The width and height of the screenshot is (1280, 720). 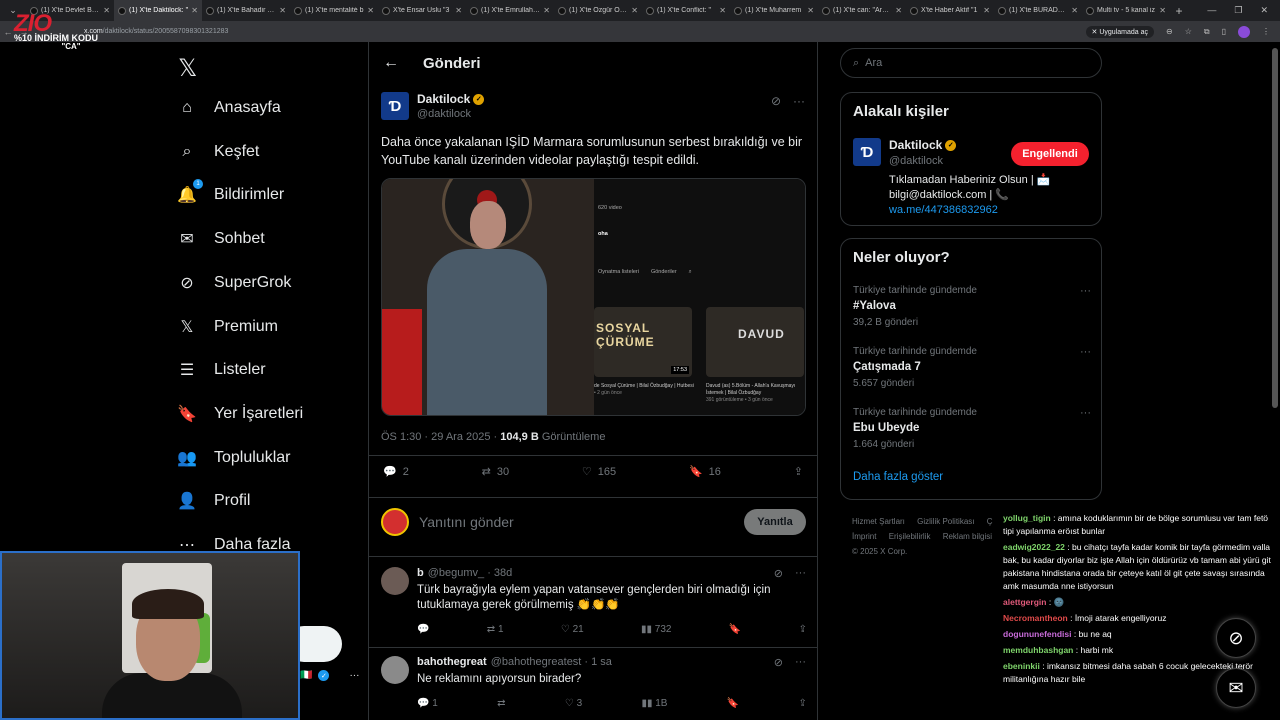 I want to click on nav-item-4: ✉ Sohbet, so click(x=220, y=239).